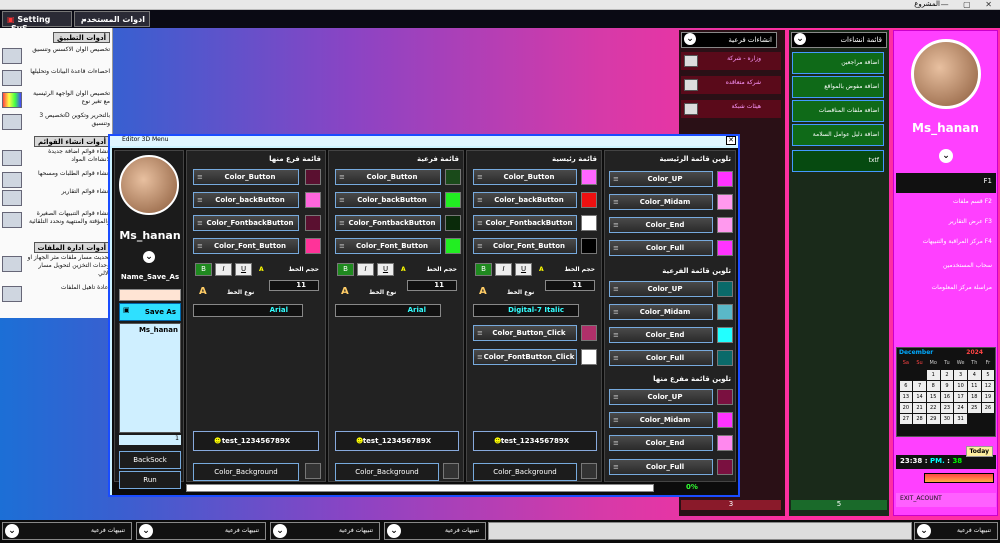 The image size is (1000, 543). Describe the element at coordinates (933, 375) in the screenshot. I see `calendar-day: 1` at that location.